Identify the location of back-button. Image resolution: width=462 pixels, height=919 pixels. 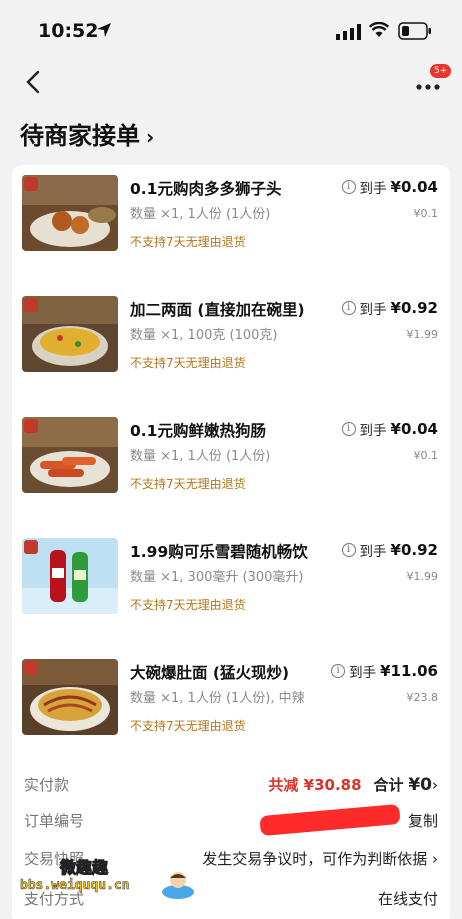
(37, 83).